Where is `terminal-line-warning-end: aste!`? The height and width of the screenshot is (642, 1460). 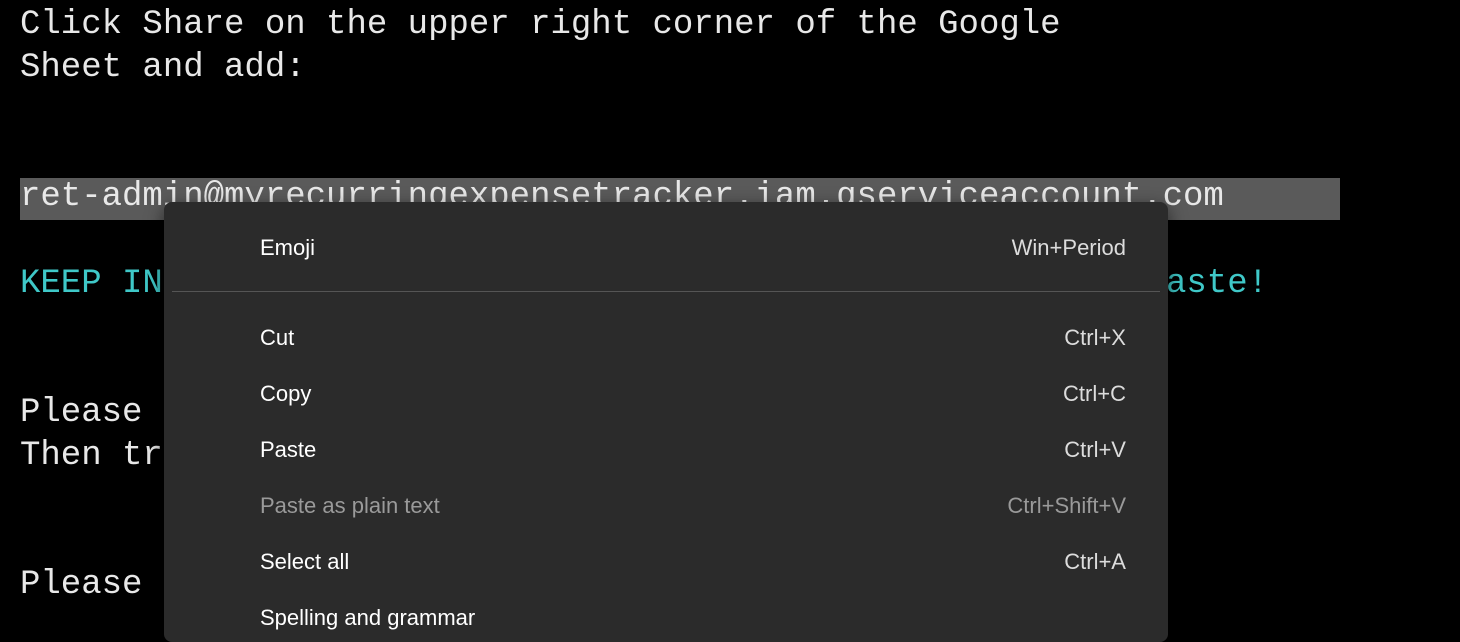 terminal-line-warning-end: aste! is located at coordinates (1217, 284).